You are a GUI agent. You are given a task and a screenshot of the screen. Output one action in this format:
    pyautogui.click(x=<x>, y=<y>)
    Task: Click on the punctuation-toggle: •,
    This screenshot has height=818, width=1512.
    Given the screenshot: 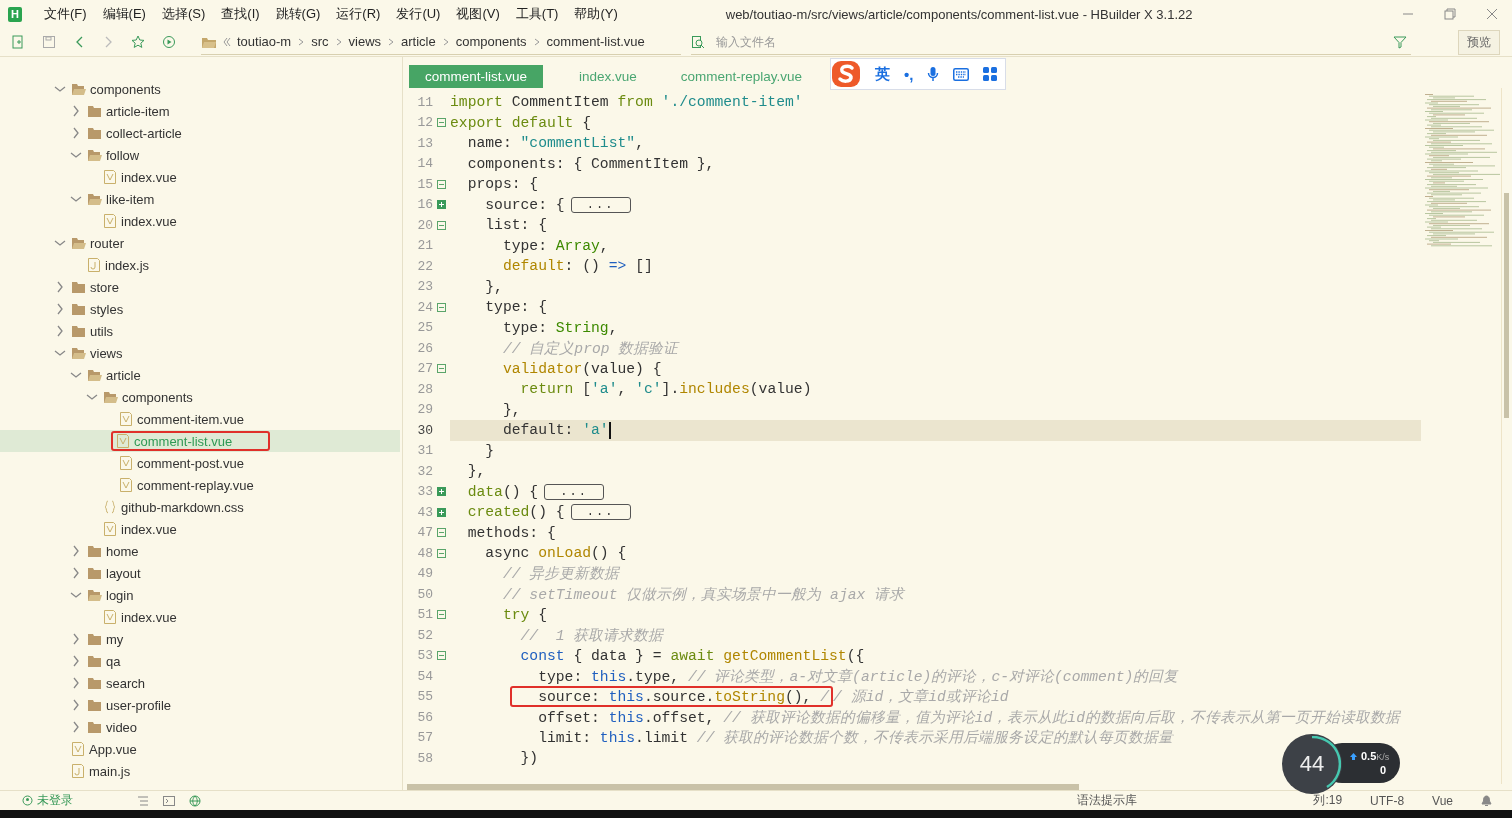 What is the action you would take?
    pyautogui.click(x=909, y=74)
    